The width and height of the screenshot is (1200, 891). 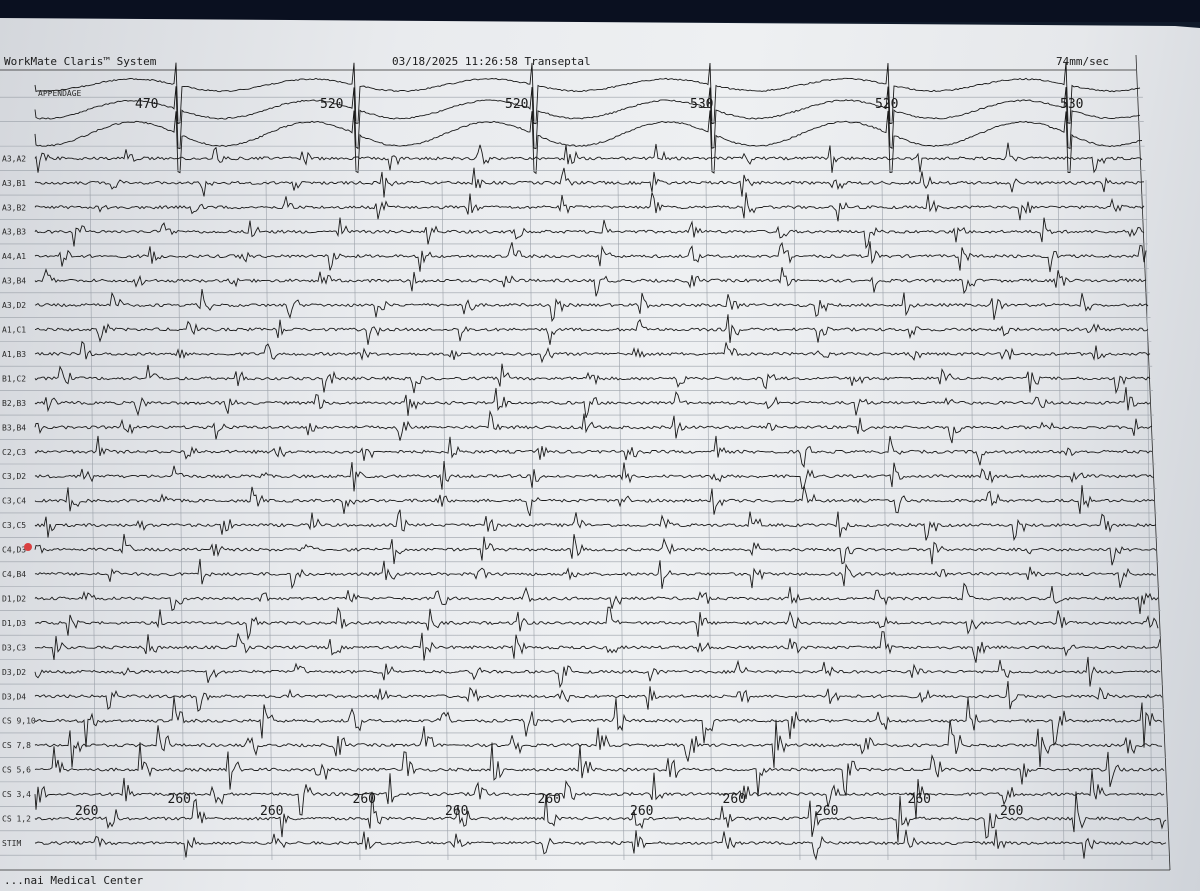 I want to click on cursor-marker, so click(x=28, y=547).